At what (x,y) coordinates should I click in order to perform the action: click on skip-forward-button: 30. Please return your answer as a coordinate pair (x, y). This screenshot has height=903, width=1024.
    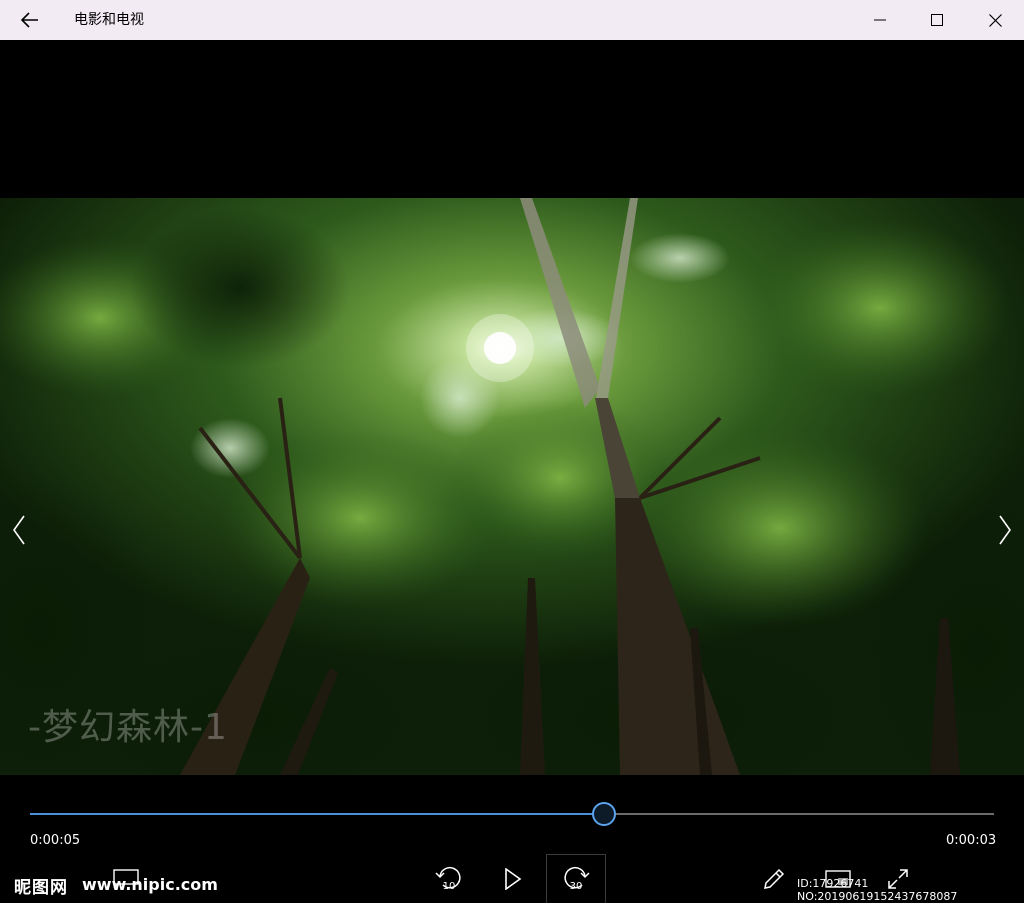
    Looking at the image, I should click on (576, 878).